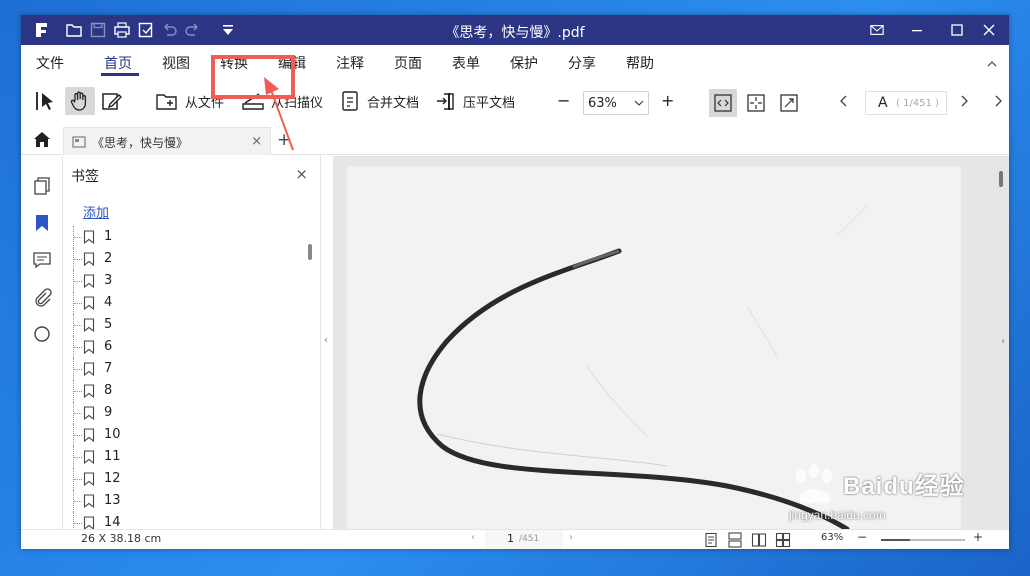  What do you see at coordinates (923, 540) in the screenshot?
I see `zoom-slider` at bounding box center [923, 540].